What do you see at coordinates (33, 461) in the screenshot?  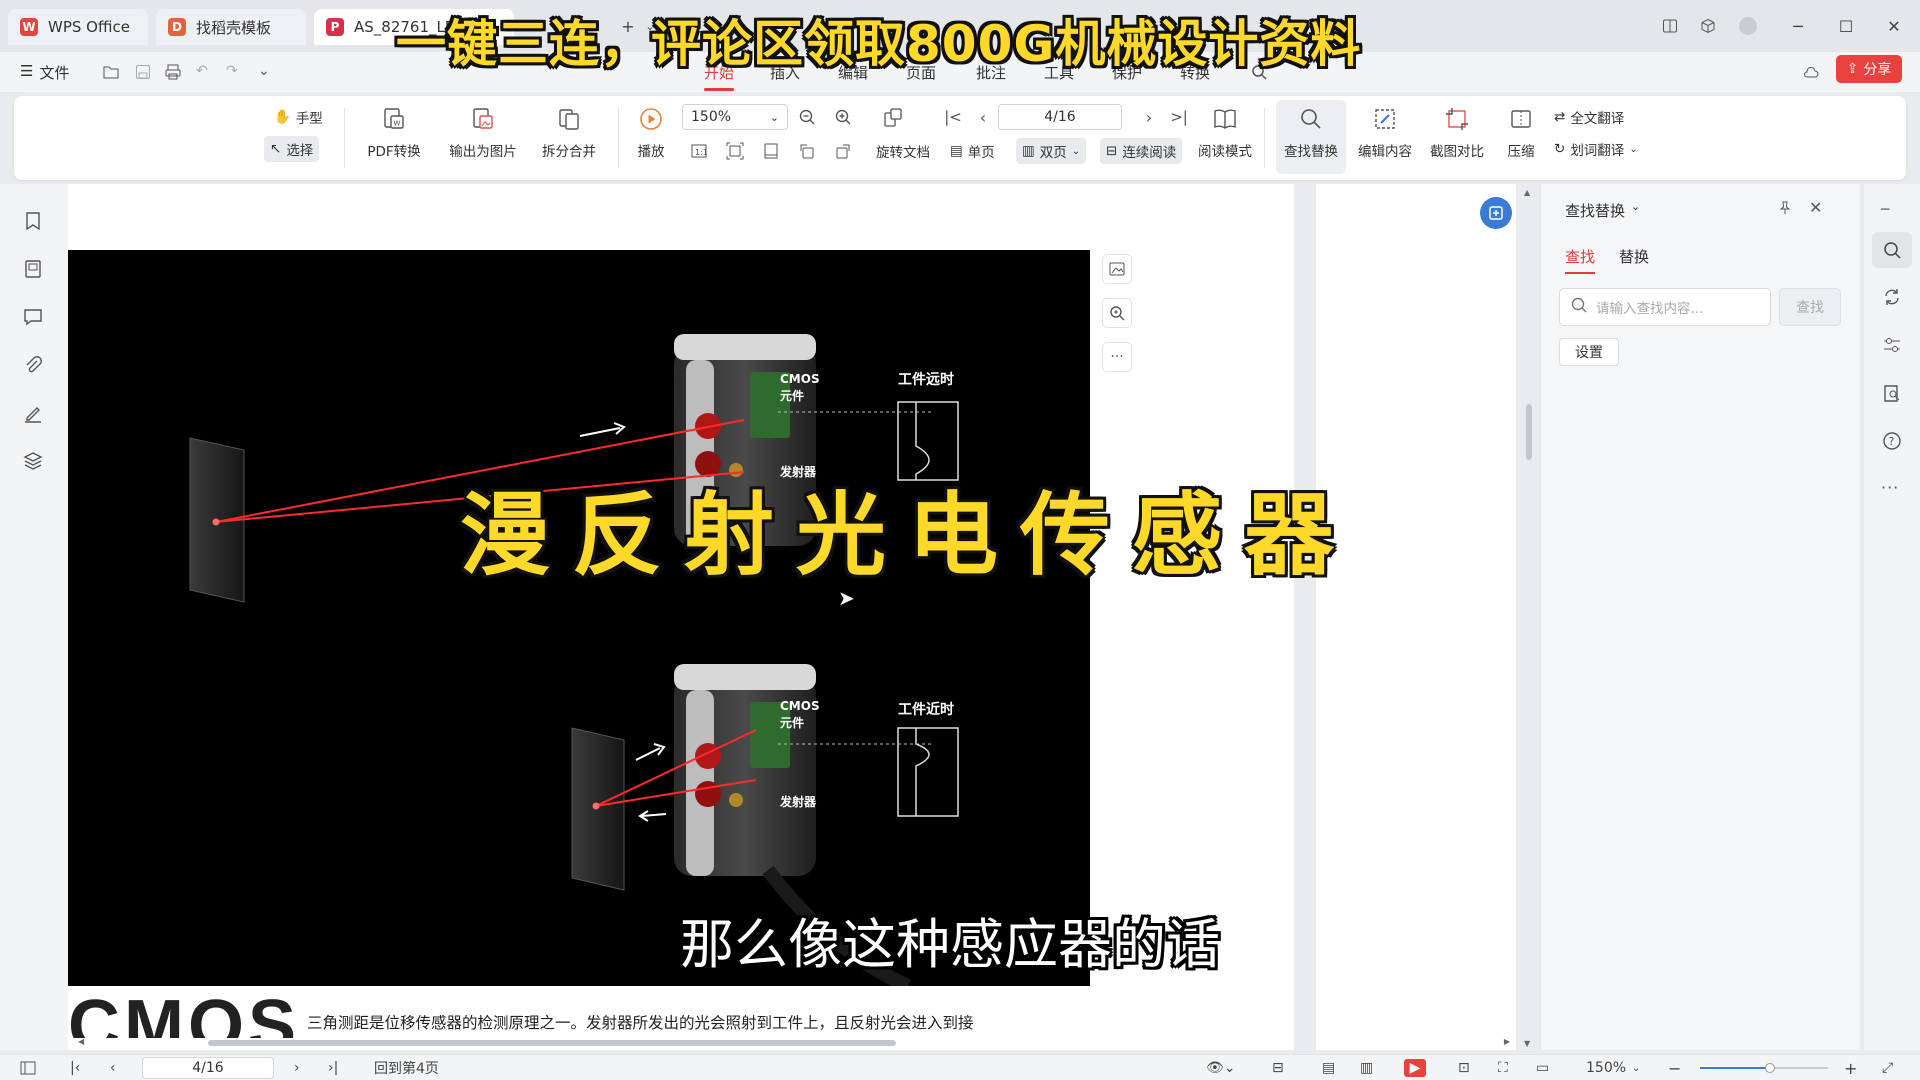 I see `layers-icon` at bounding box center [33, 461].